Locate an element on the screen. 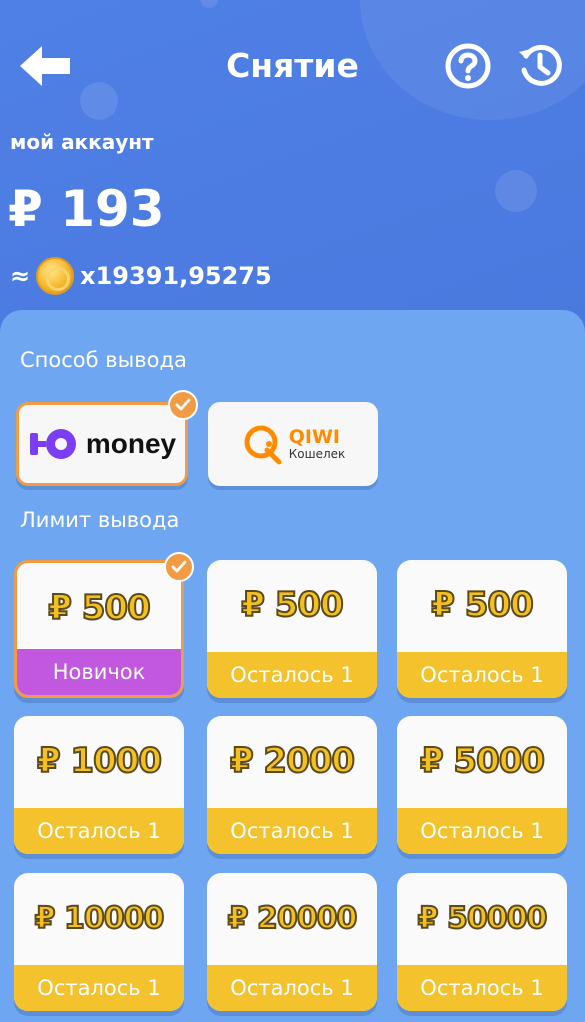  approx-sign: ≈ is located at coordinates (20, 276).